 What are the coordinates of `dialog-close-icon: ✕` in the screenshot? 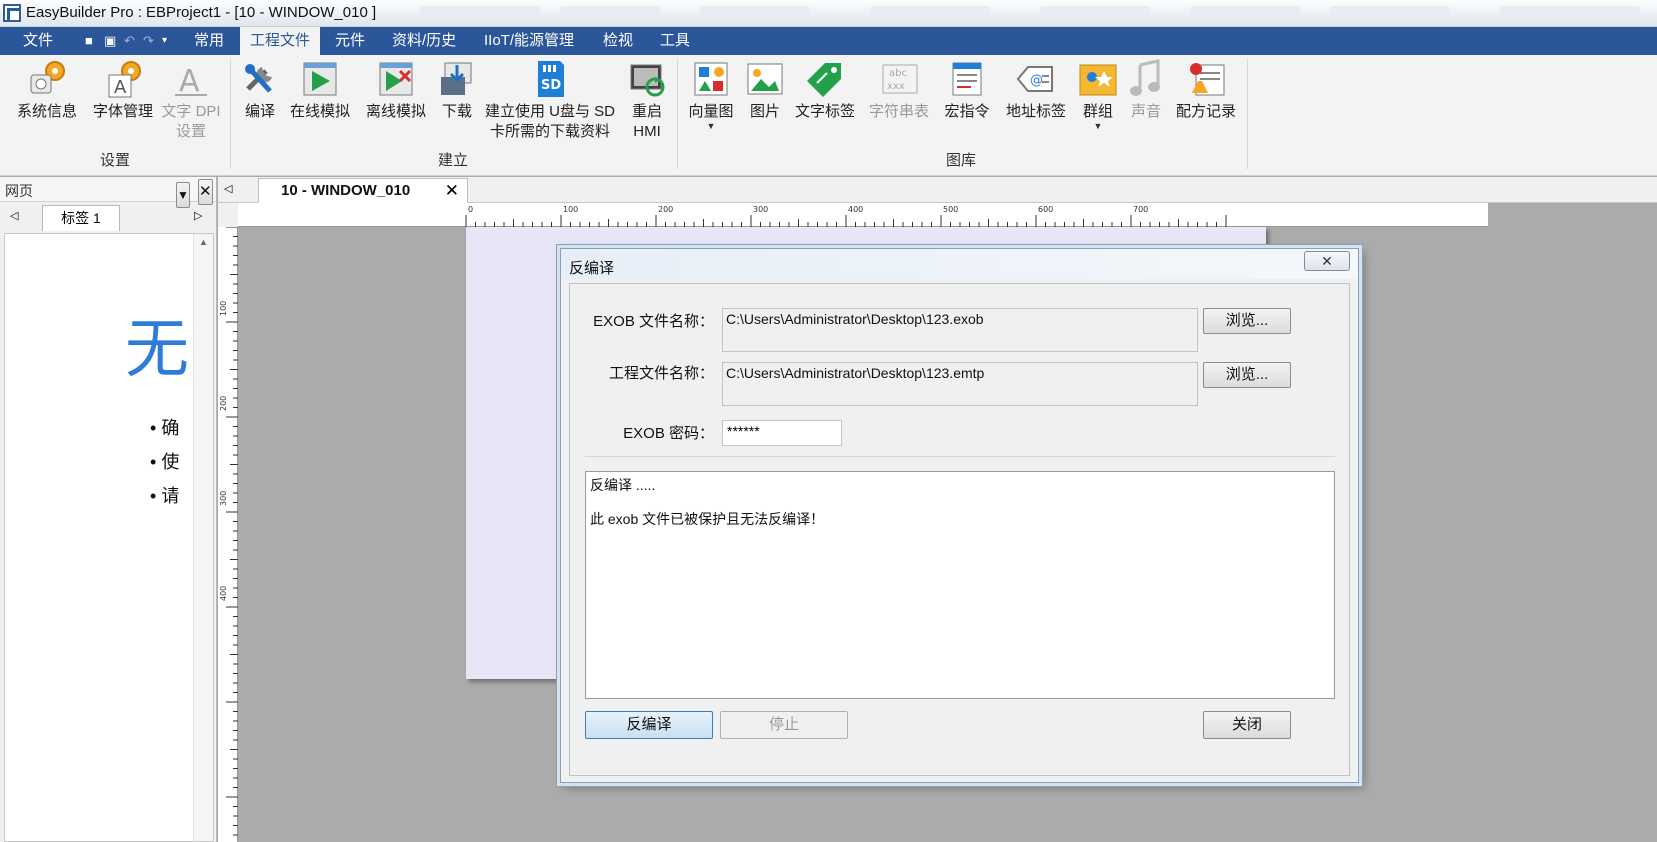 It's located at (1327, 261).